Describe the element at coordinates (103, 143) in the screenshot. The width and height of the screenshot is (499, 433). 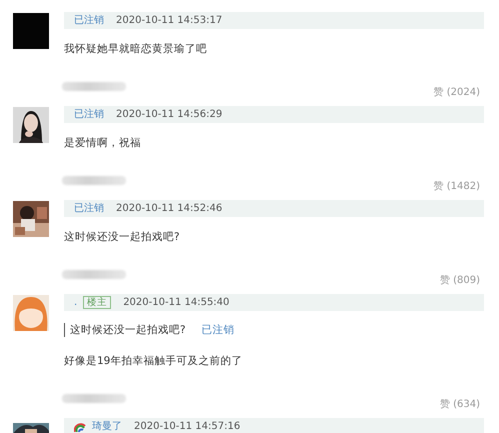
I see `comment-text: 是爱情啊，祝福` at that location.